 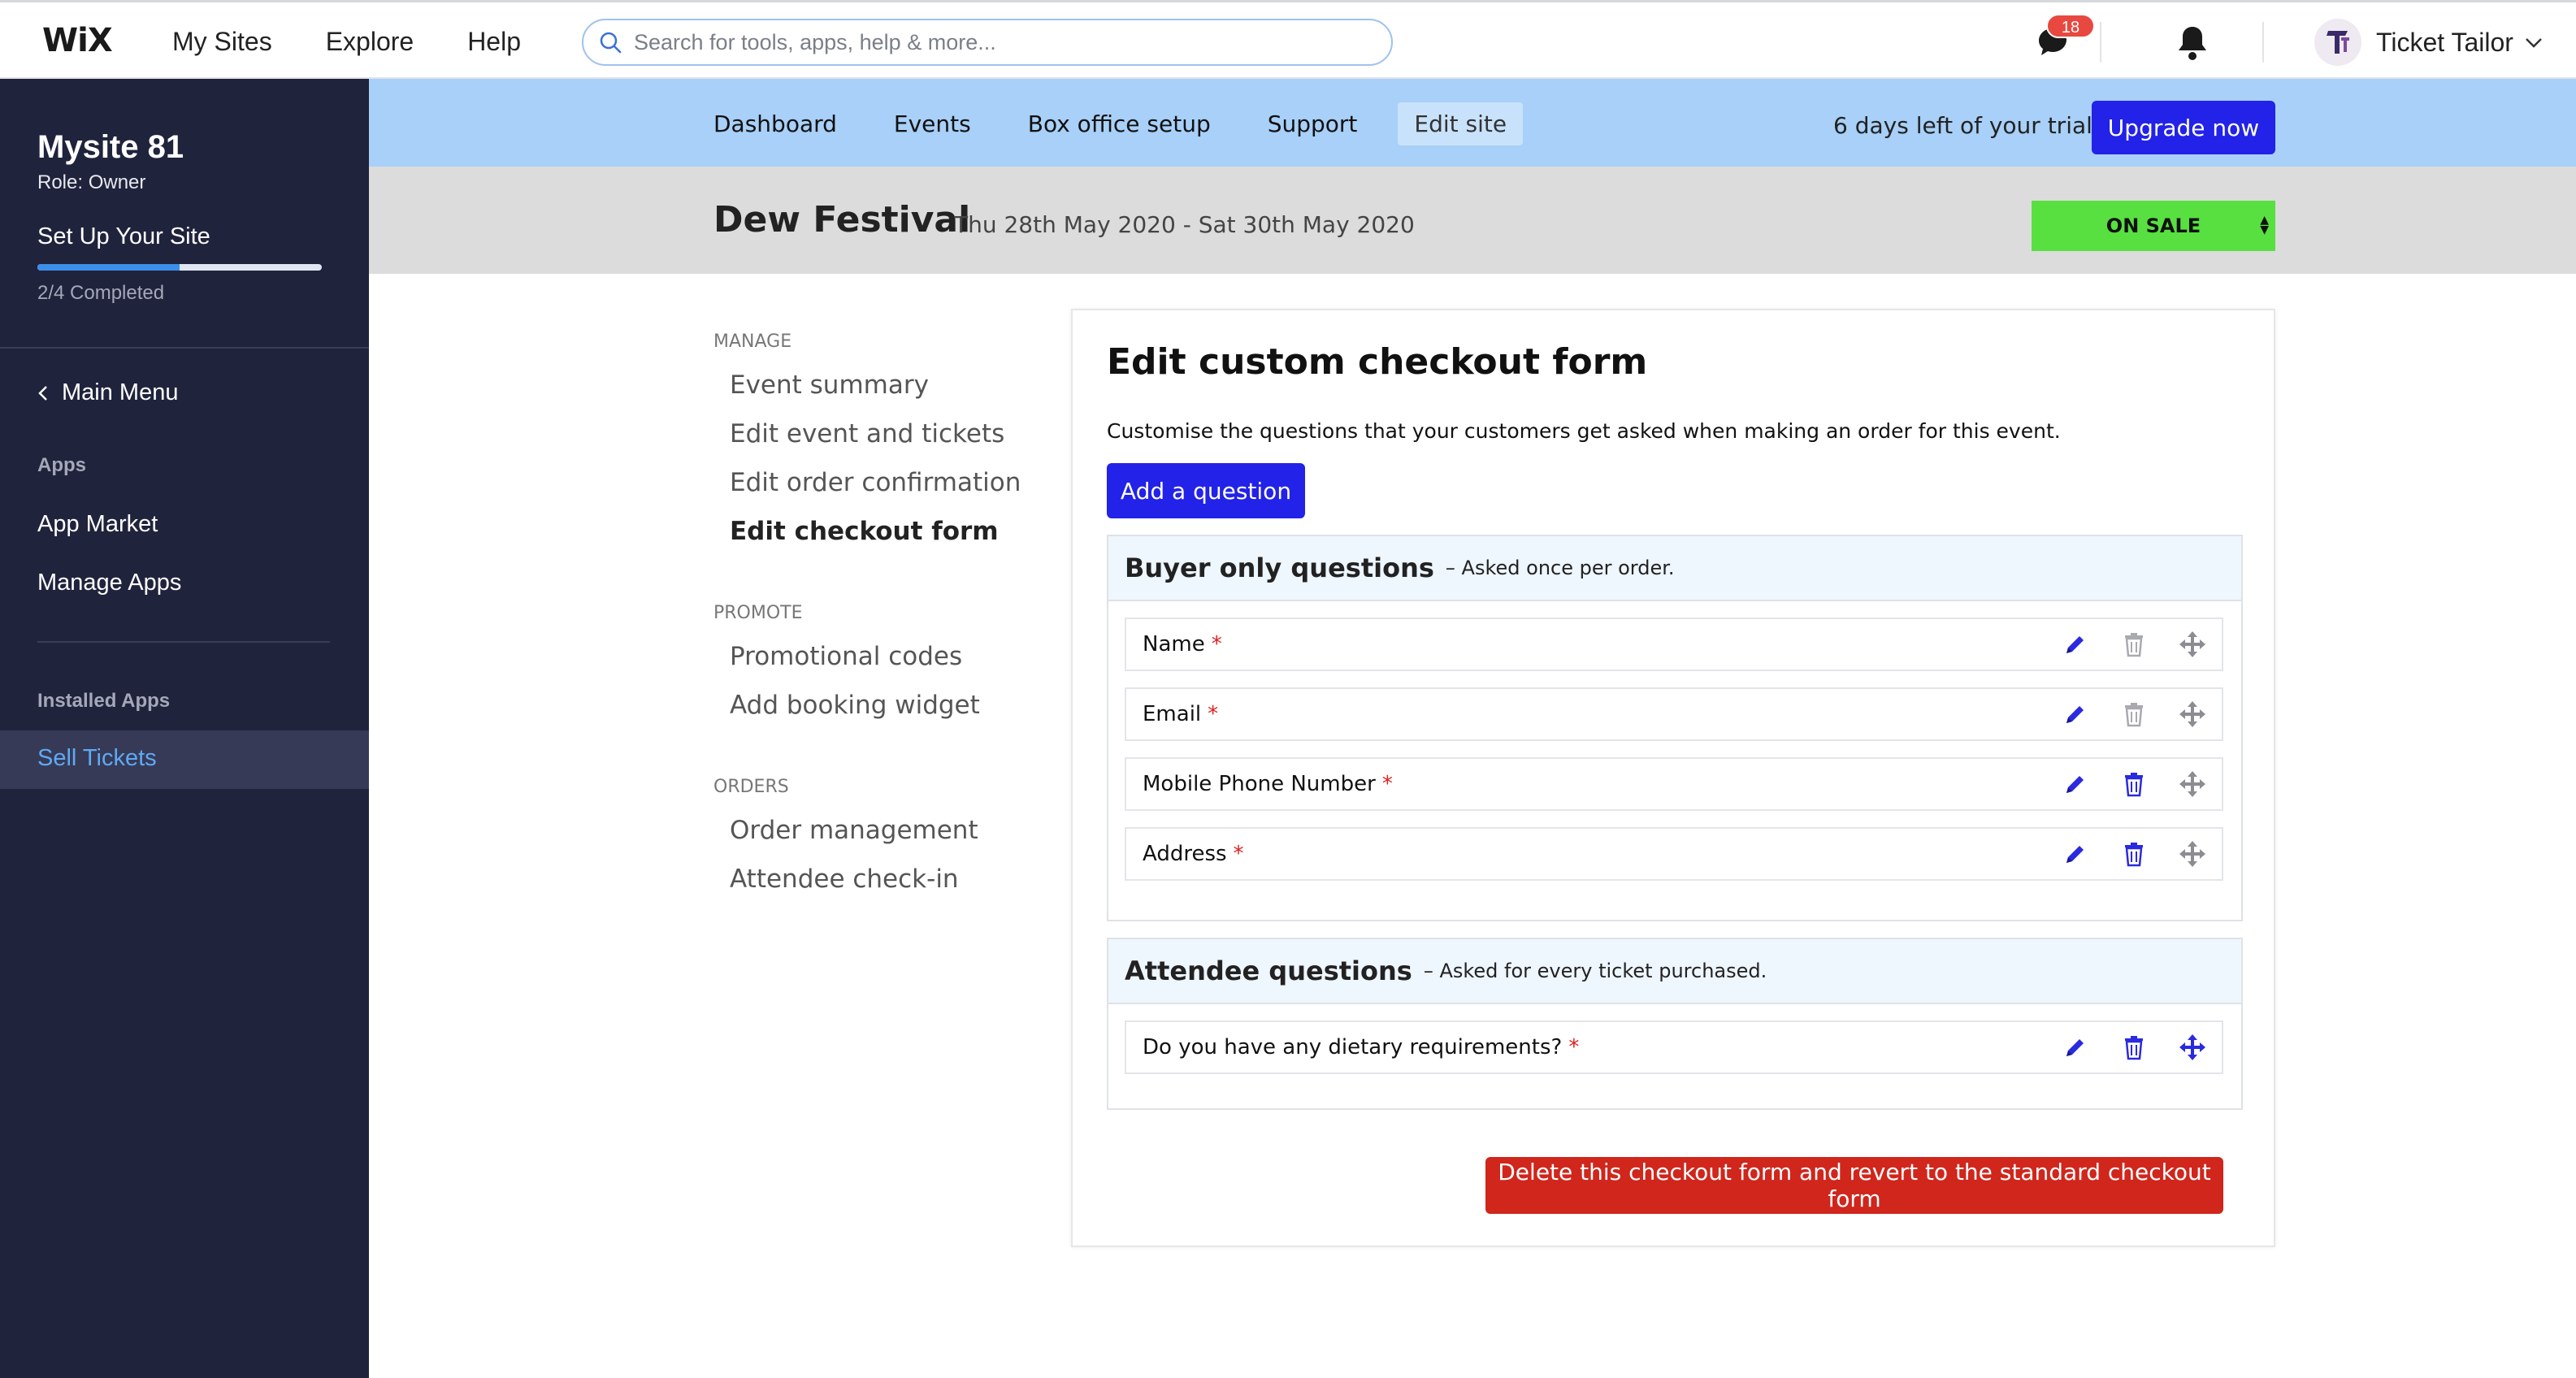 I want to click on event-status-select: ON SALE ▲ ▼, so click(x=2153, y=226).